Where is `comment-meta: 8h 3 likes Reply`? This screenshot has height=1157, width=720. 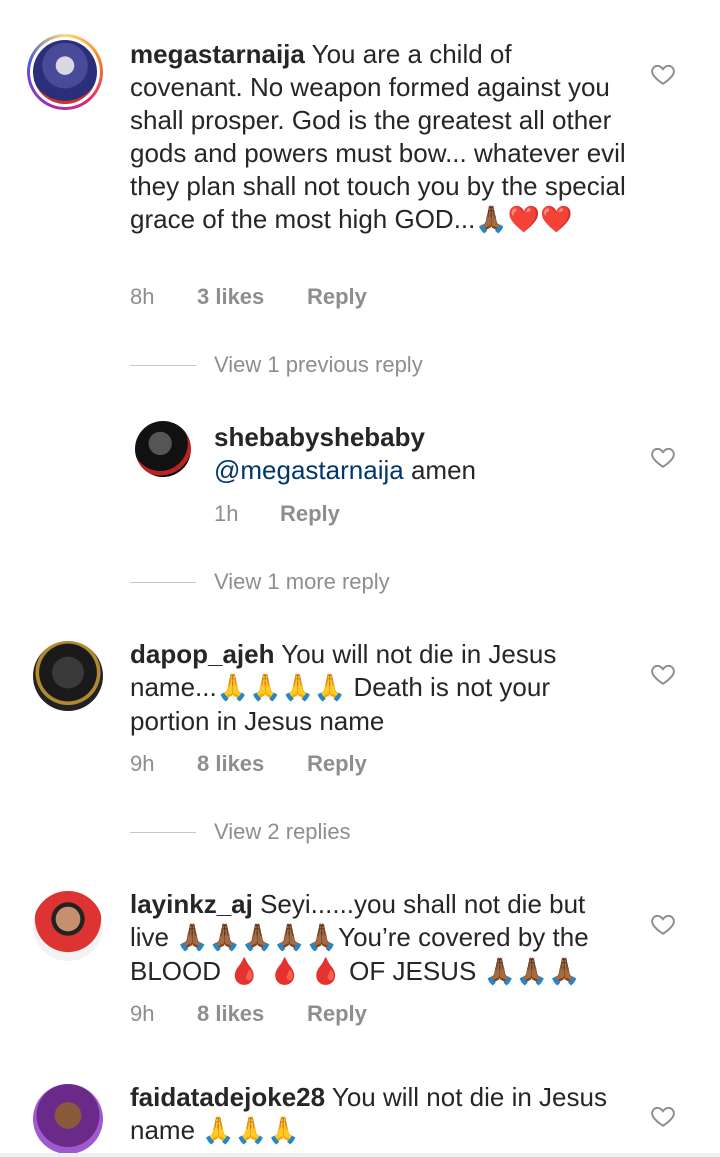
comment-meta: 8h 3 likes Reply is located at coordinates (248, 297).